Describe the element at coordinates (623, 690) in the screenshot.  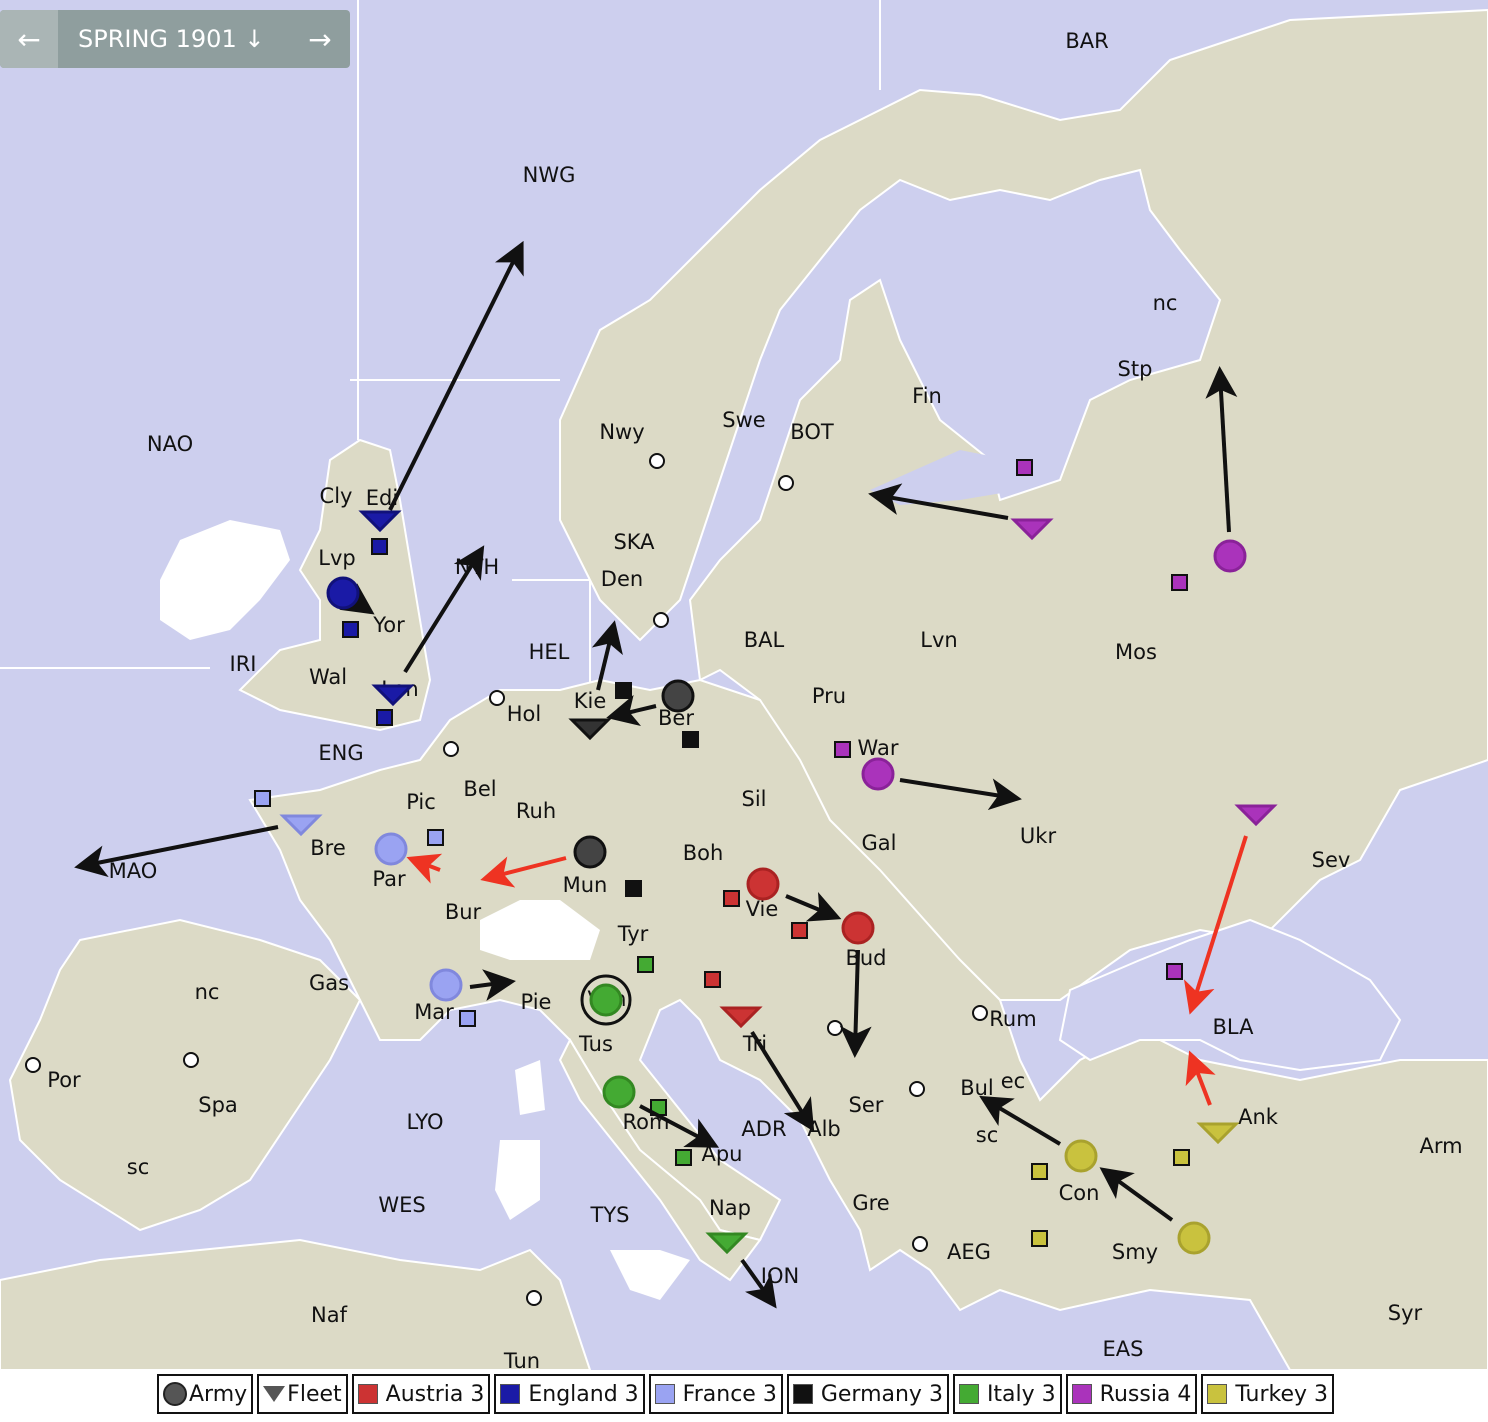
I see `supply-center-kie` at that location.